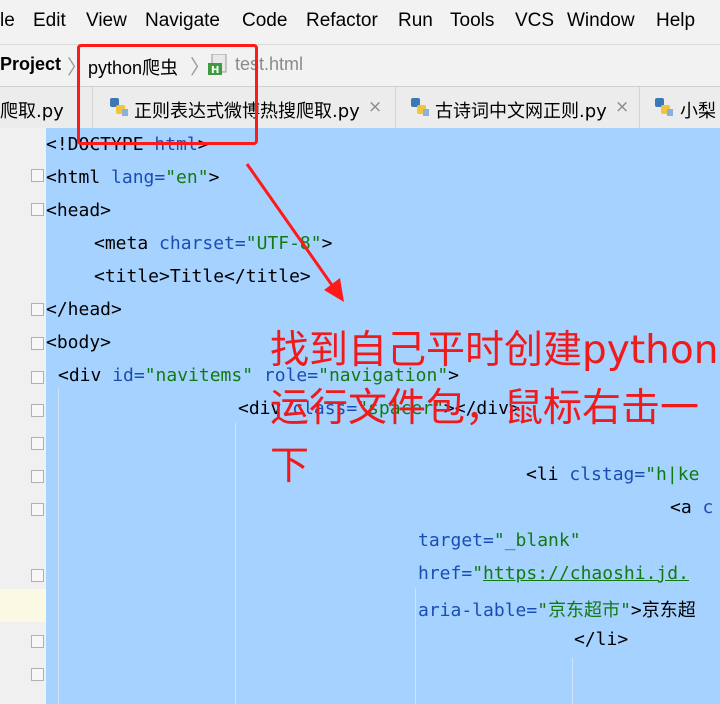 This screenshot has width=720, height=704. What do you see at coordinates (601, 21) in the screenshot?
I see `menu-window: Window` at bounding box center [601, 21].